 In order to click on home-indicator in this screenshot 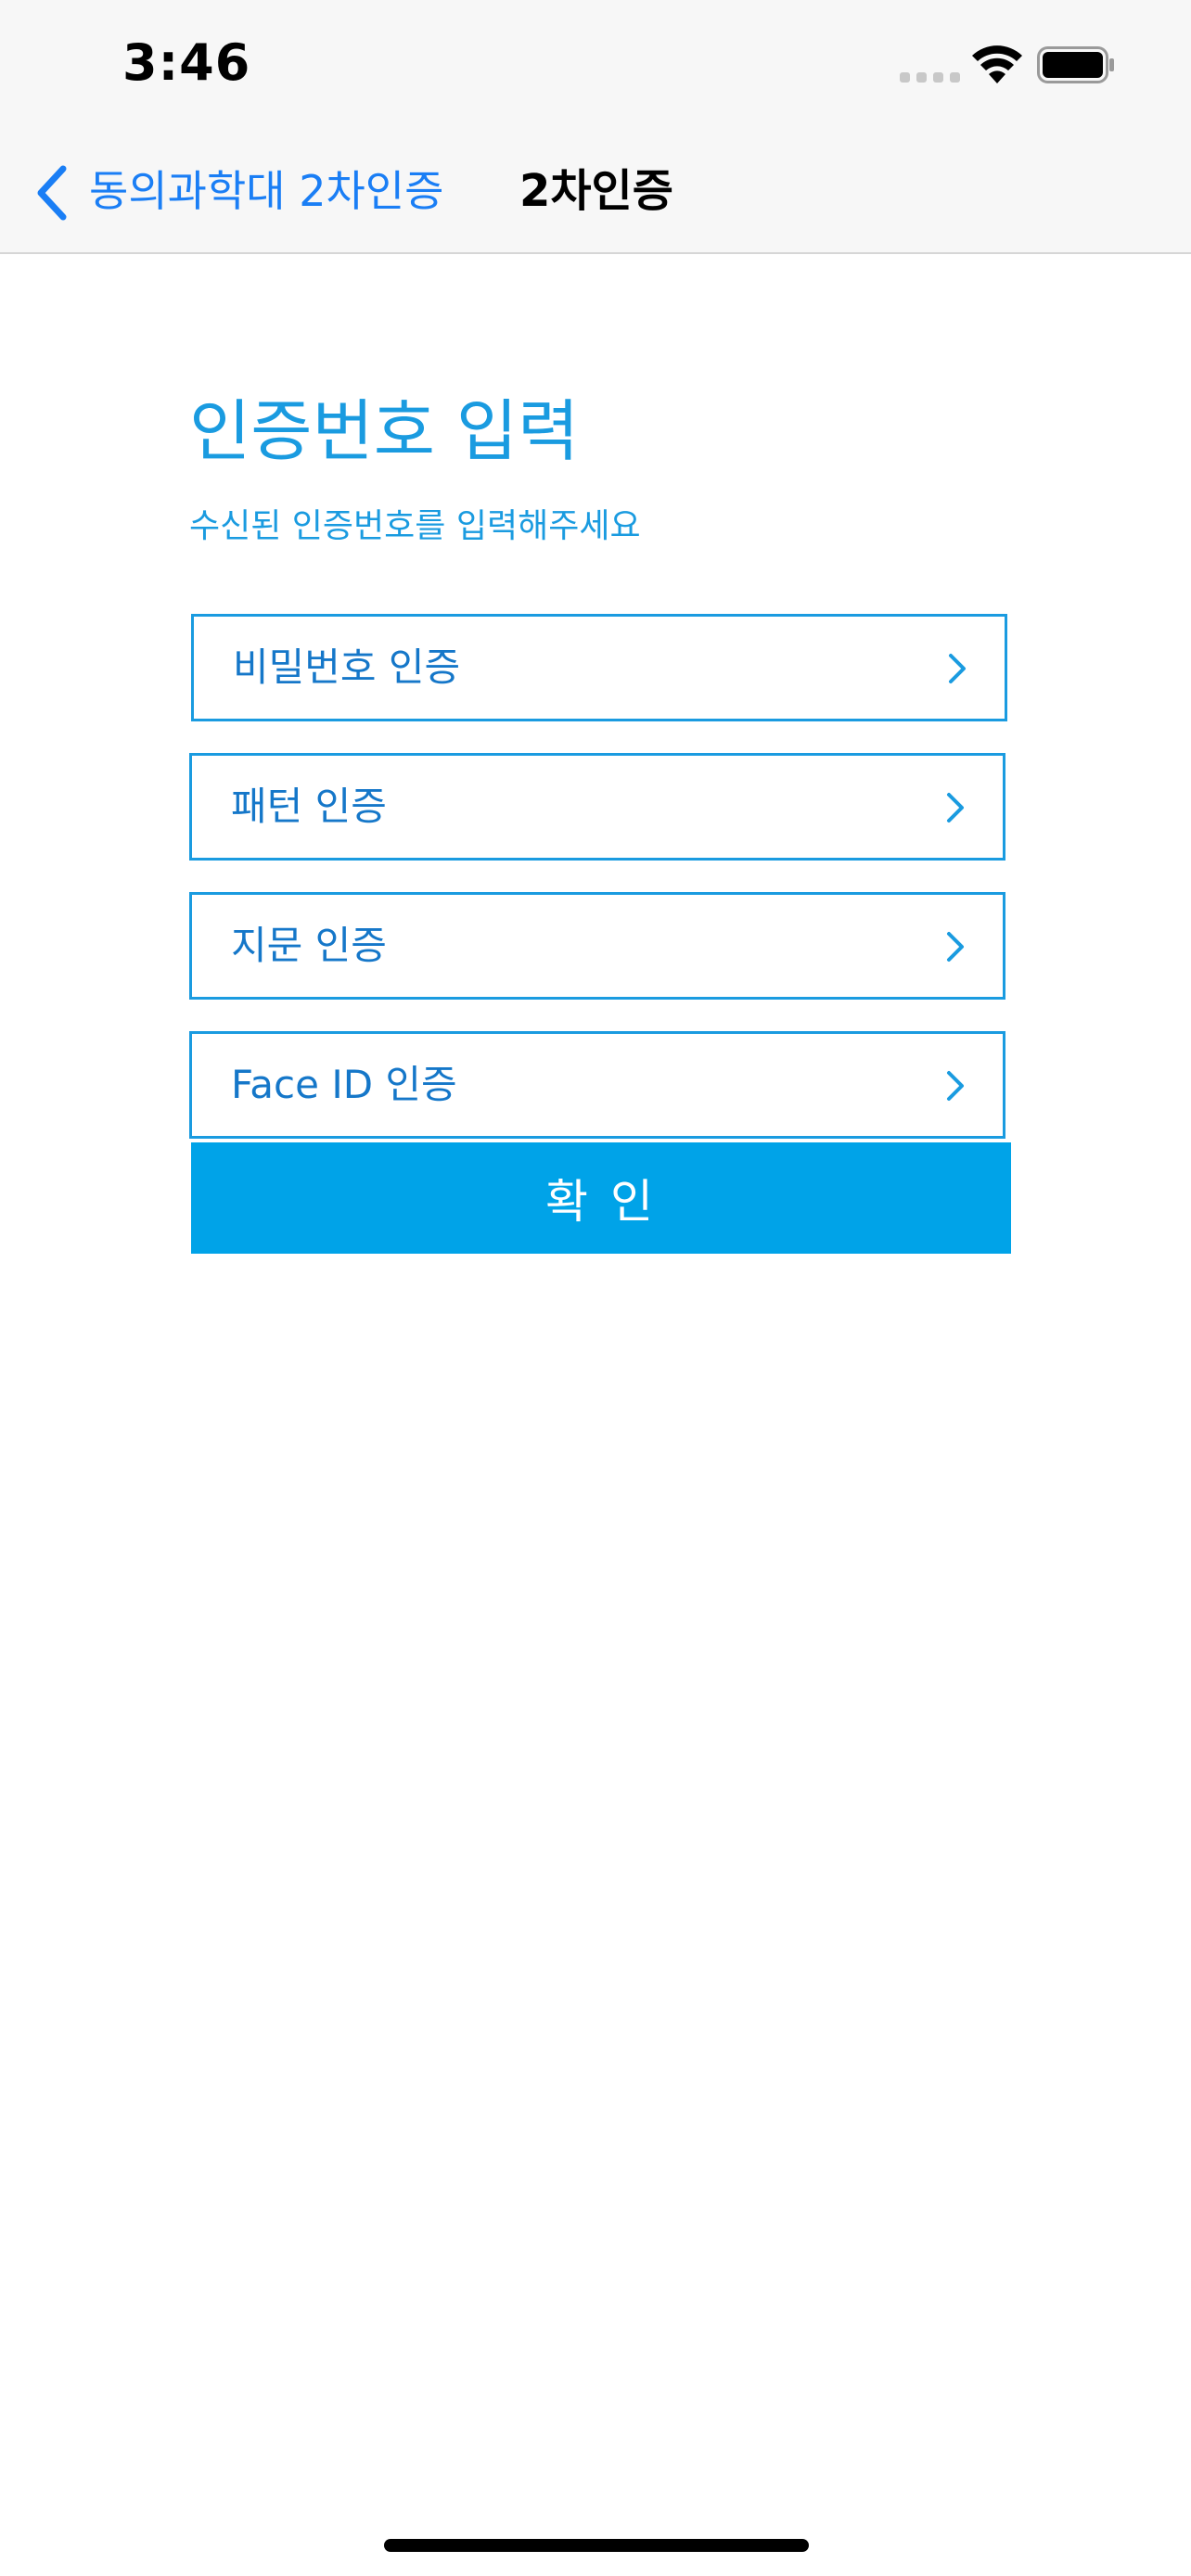, I will do `click(597, 2545)`.